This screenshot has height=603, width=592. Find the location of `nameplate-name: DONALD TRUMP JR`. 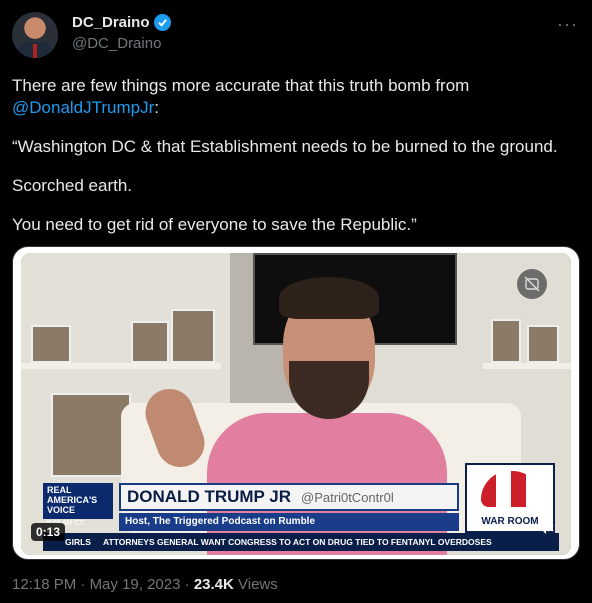

nameplate-name: DONALD TRUMP JR is located at coordinates (209, 496).